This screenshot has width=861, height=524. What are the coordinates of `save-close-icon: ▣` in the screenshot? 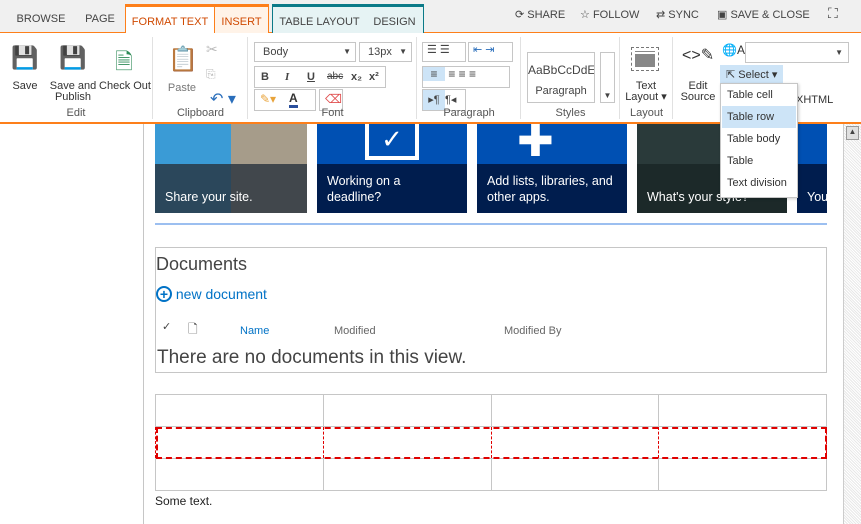 It's located at (722, 15).